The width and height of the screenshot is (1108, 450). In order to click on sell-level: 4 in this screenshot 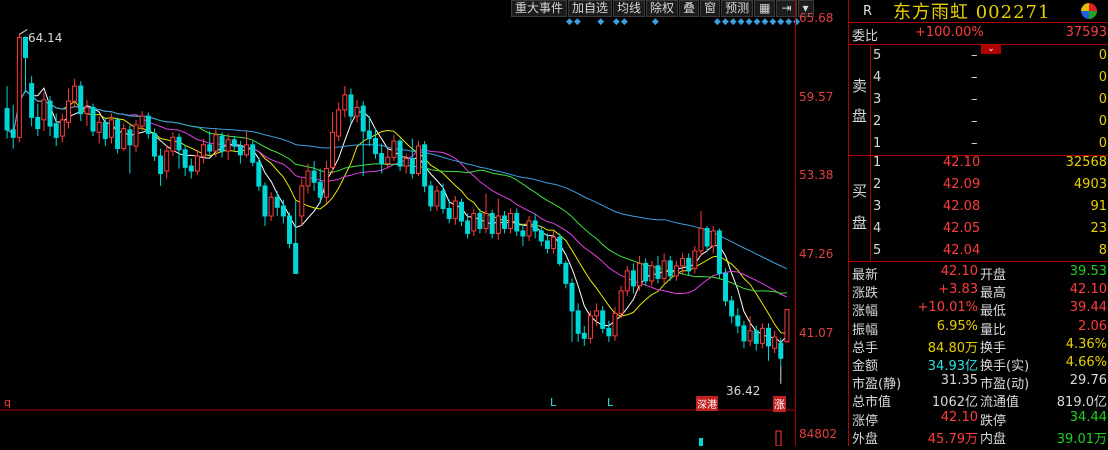, I will do `click(877, 77)`.